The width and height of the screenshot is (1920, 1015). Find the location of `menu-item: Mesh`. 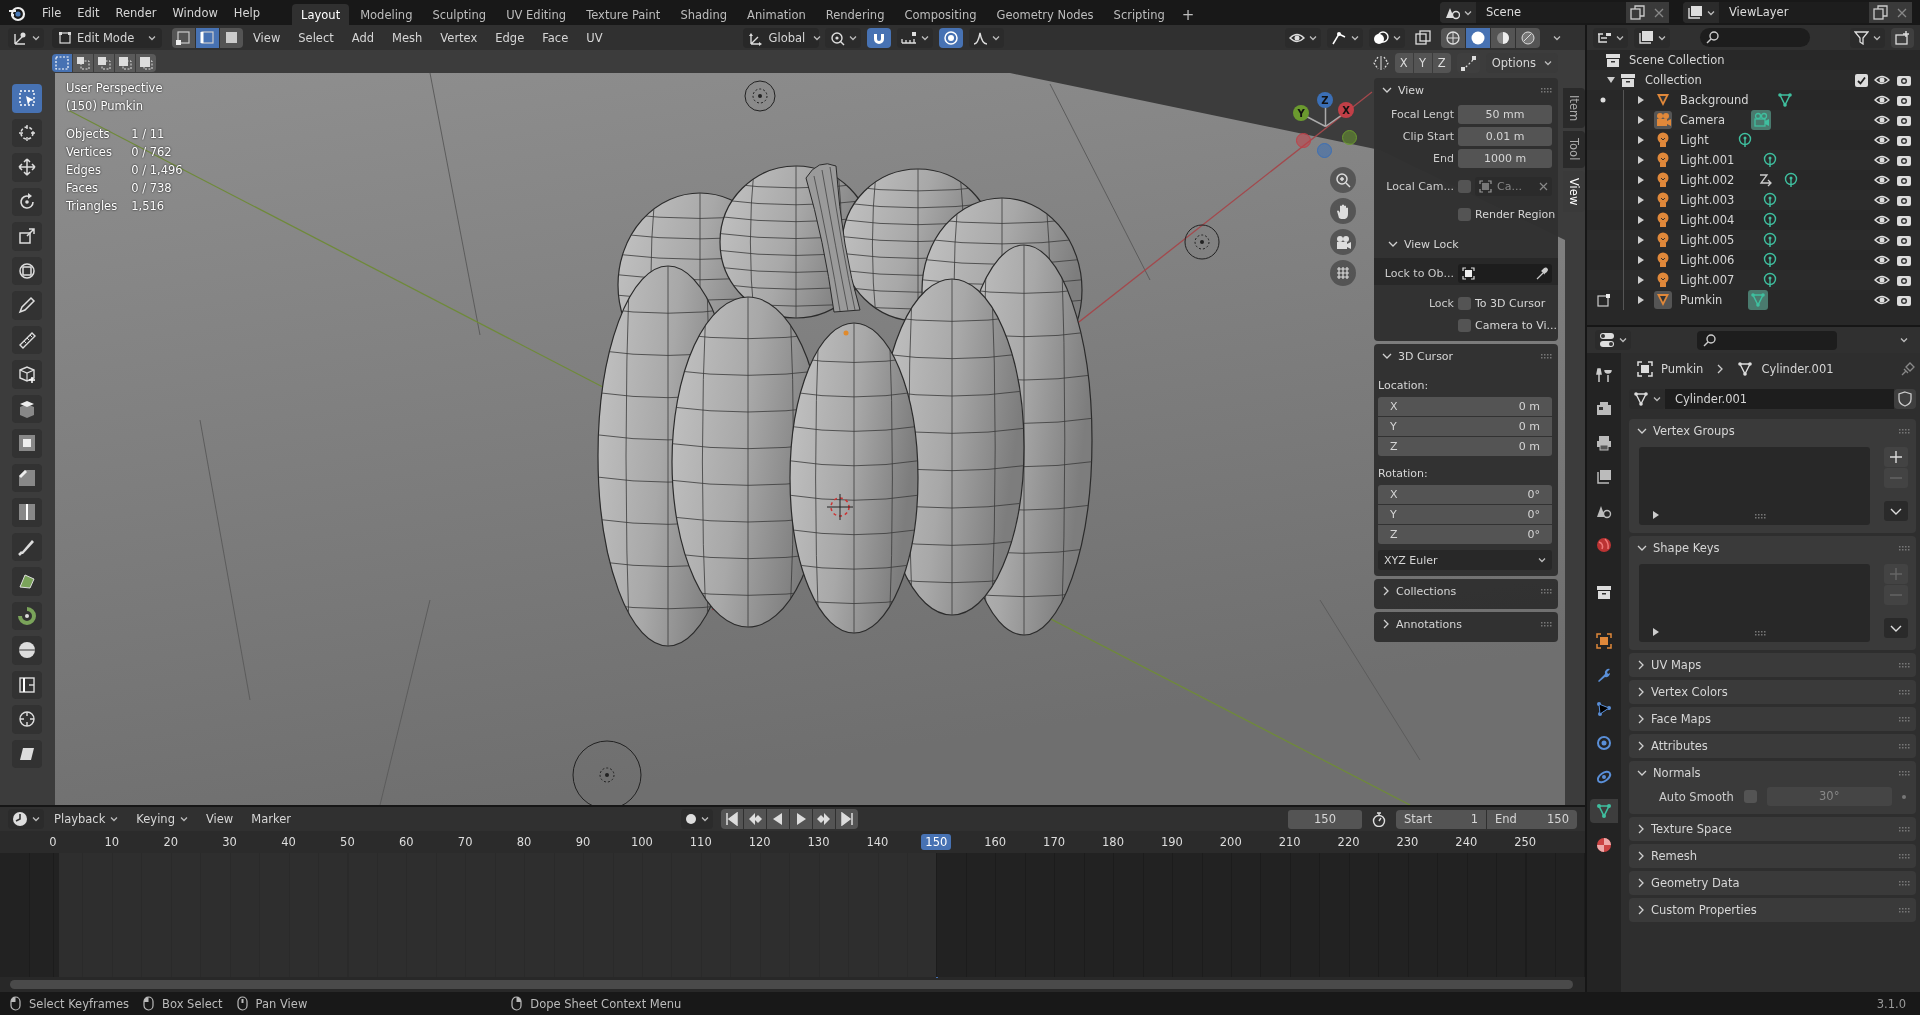

menu-item: Mesh is located at coordinates (407, 37).